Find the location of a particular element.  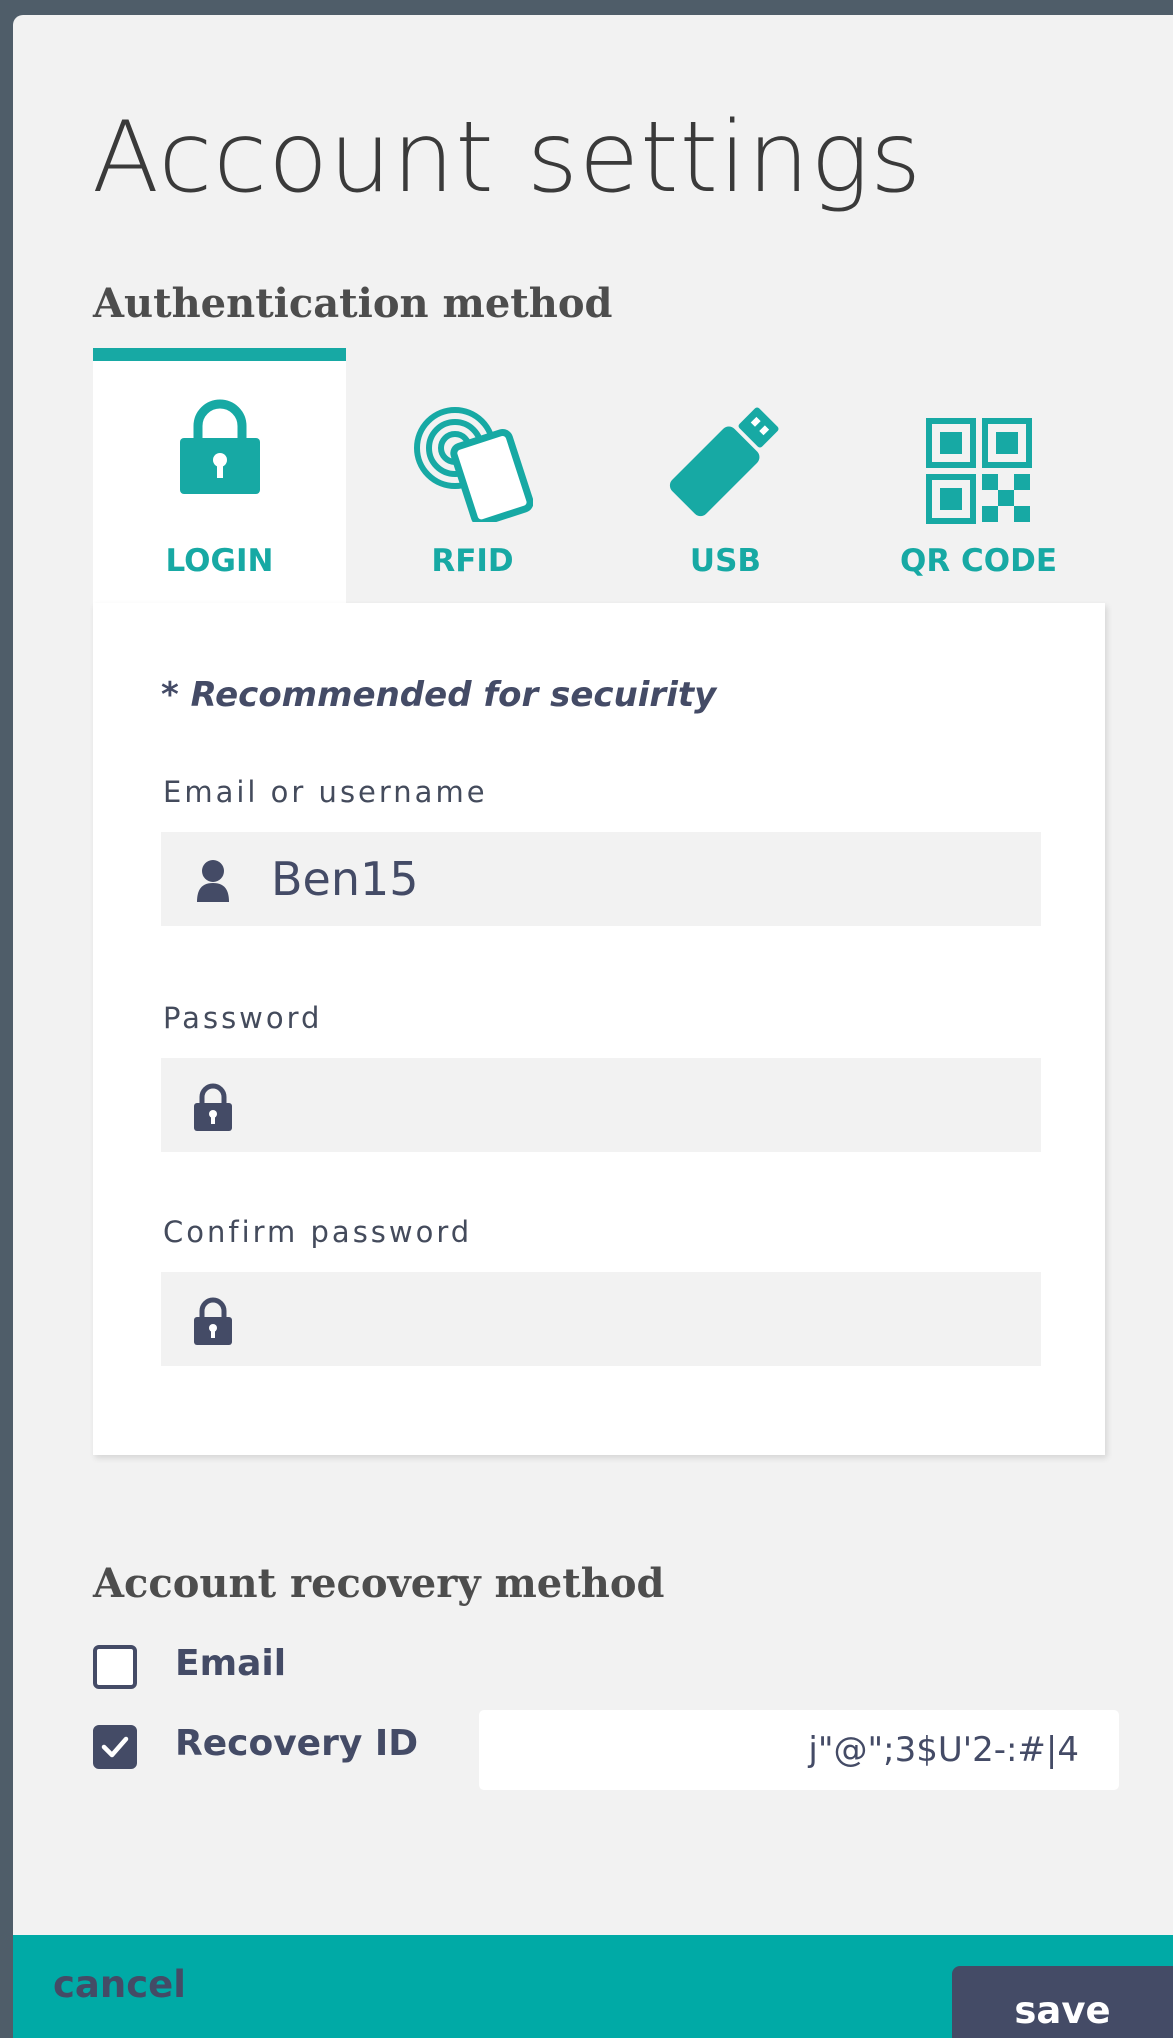

recovery-id-checkbox is located at coordinates (115, 1747).